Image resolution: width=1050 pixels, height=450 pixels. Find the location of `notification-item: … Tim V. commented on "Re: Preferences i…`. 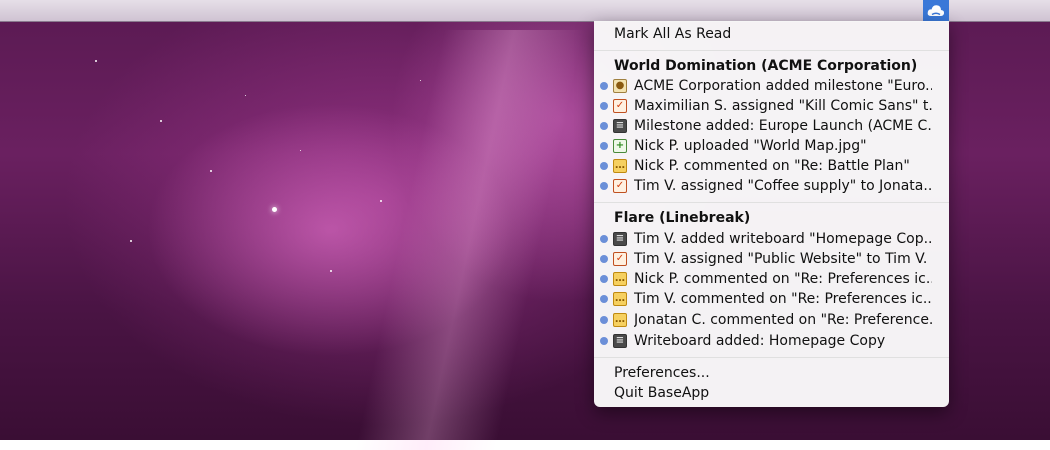

notification-item: … Tim V. commented on "Re: Preferences i… is located at coordinates (771, 299).